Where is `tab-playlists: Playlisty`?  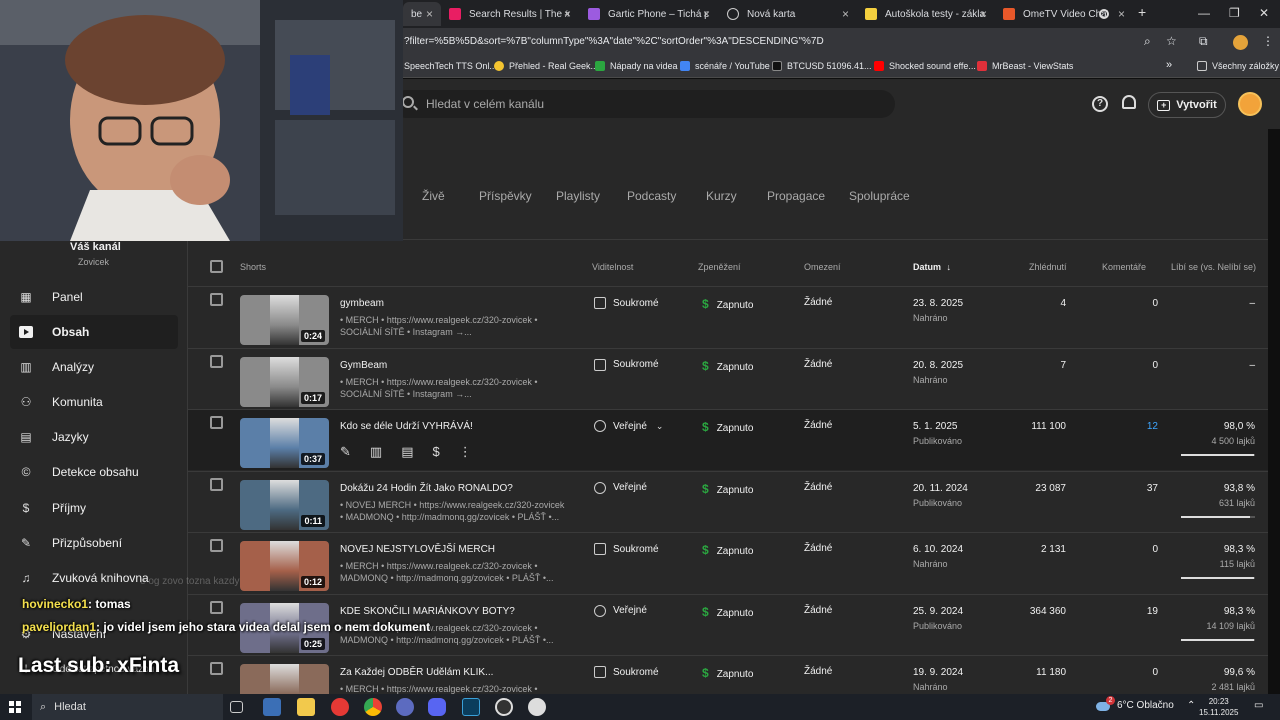 tab-playlists: Playlisty is located at coordinates (578, 196).